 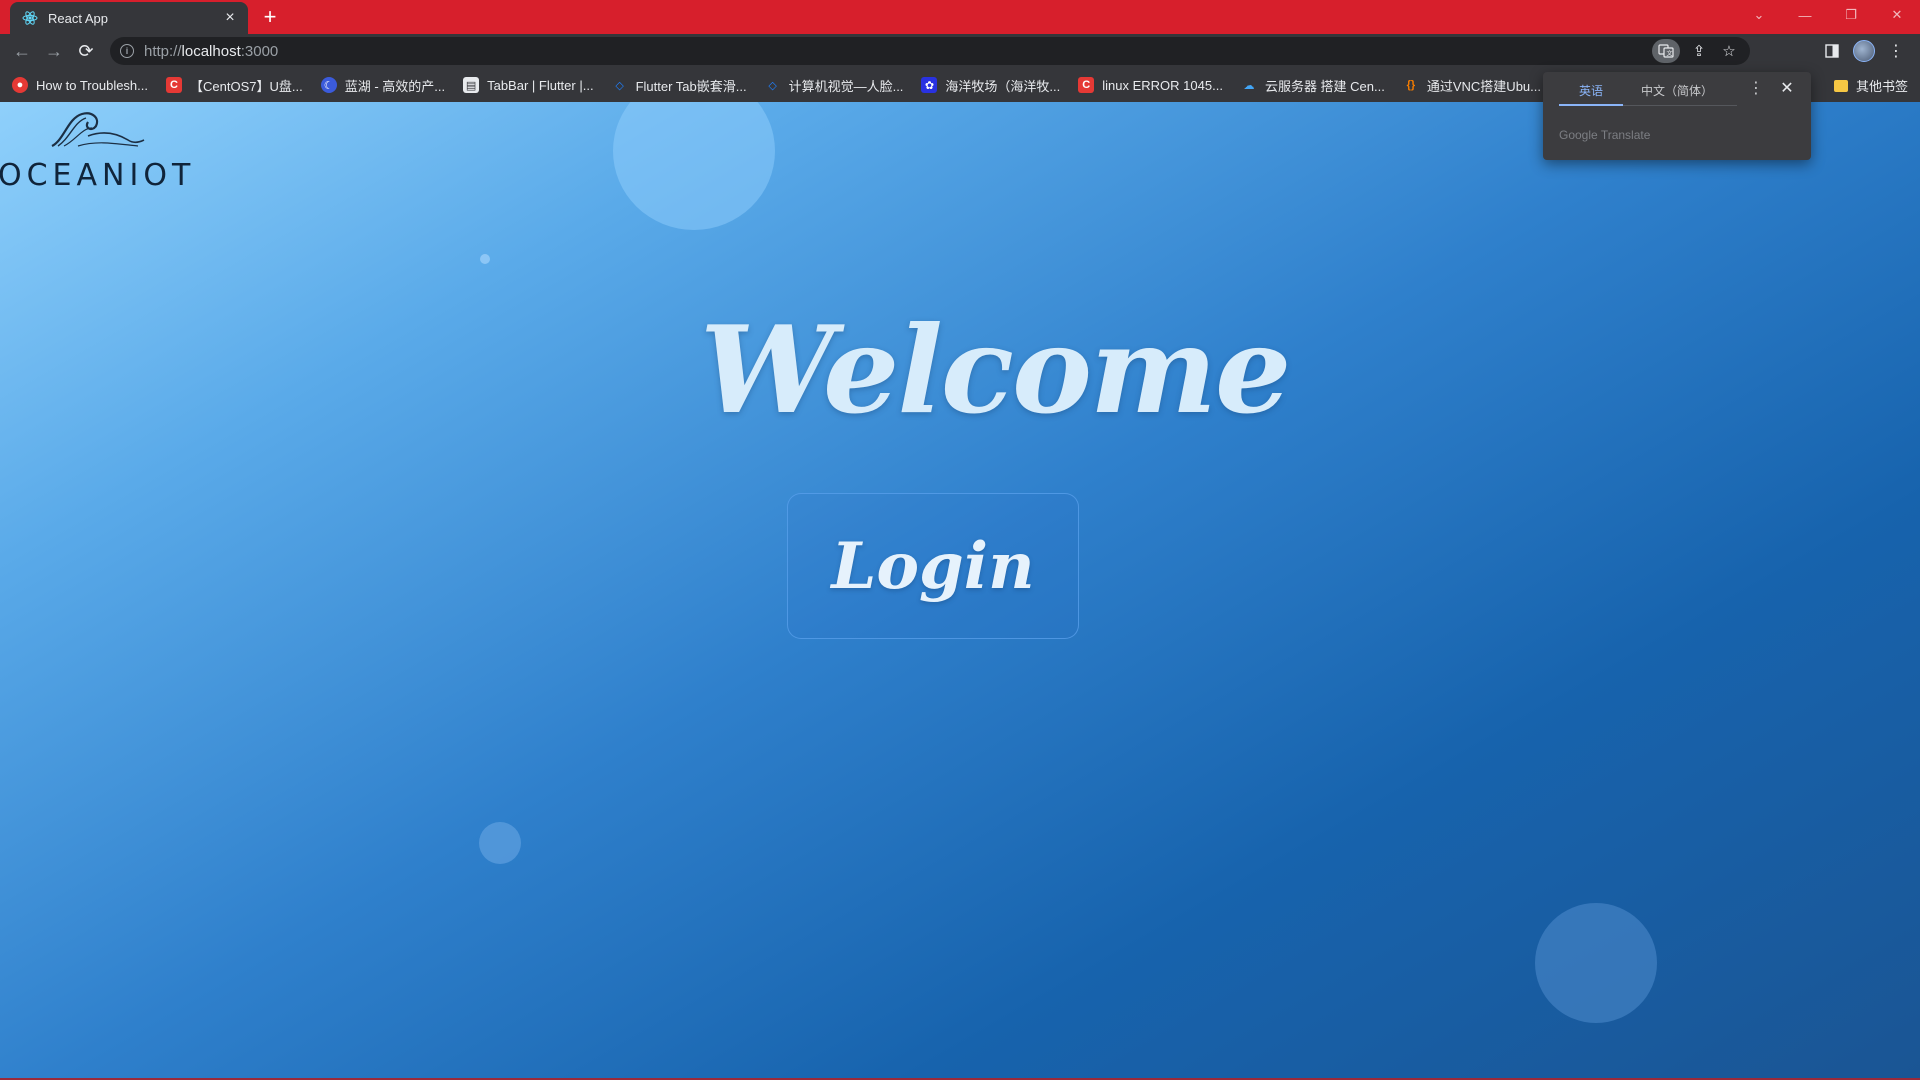 I want to click on baidu-icon: ✿, so click(x=929, y=85).